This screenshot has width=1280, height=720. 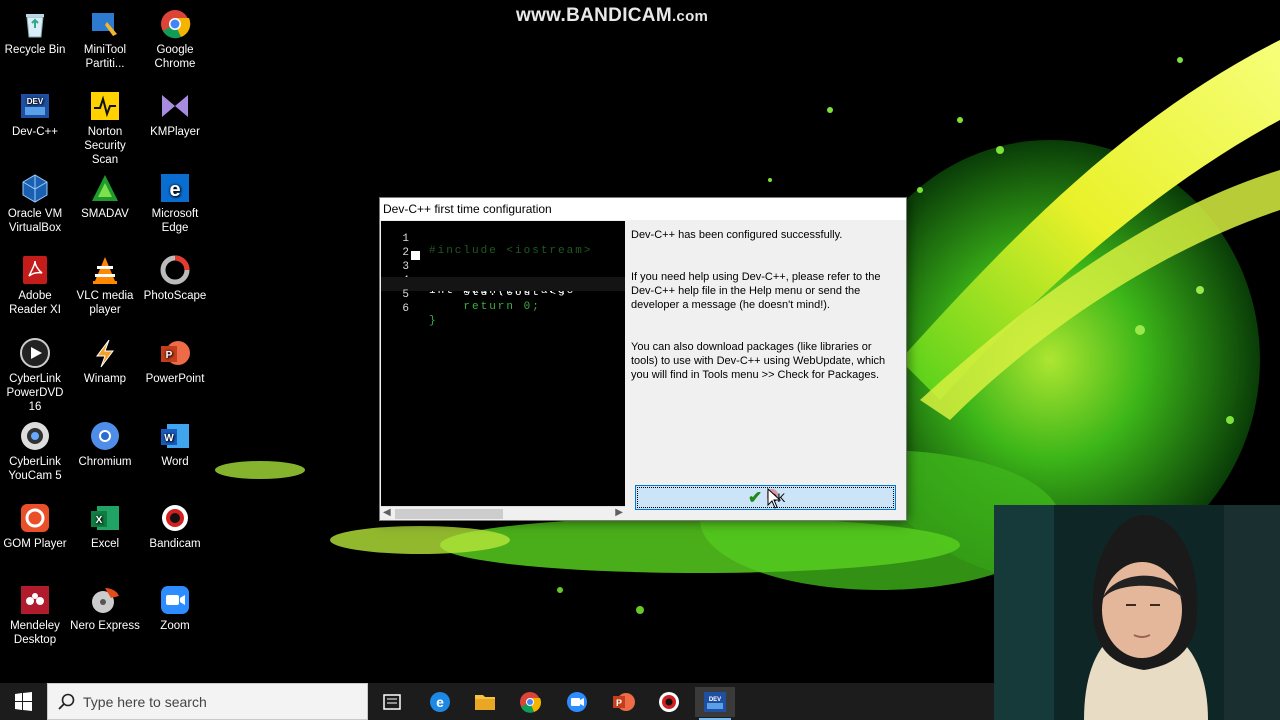 What do you see at coordinates (35, 203) in the screenshot?
I see `desktop-icon-virtualbox: Oracle VM VirtualBox` at bounding box center [35, 203].